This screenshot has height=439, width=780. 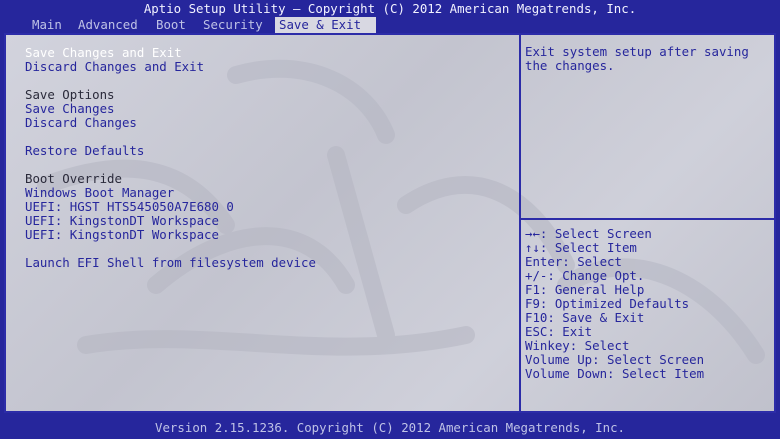 I want to click on key-help-esc: ESC: Exit, so click(x=559, y=331).